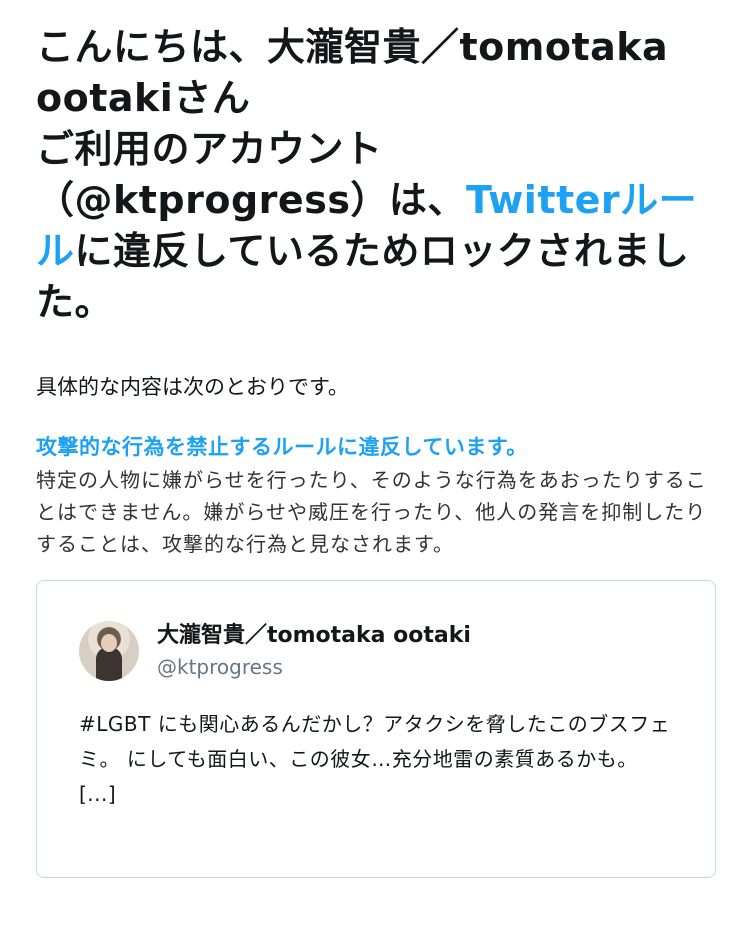  I want to click on greeting-line-2: ootakiさん, so click(143, 98).